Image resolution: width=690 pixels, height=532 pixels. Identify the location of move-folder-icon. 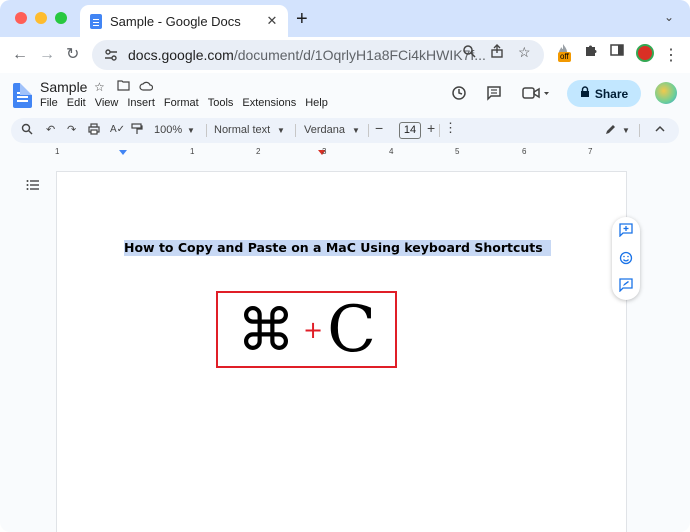
(123, 87).